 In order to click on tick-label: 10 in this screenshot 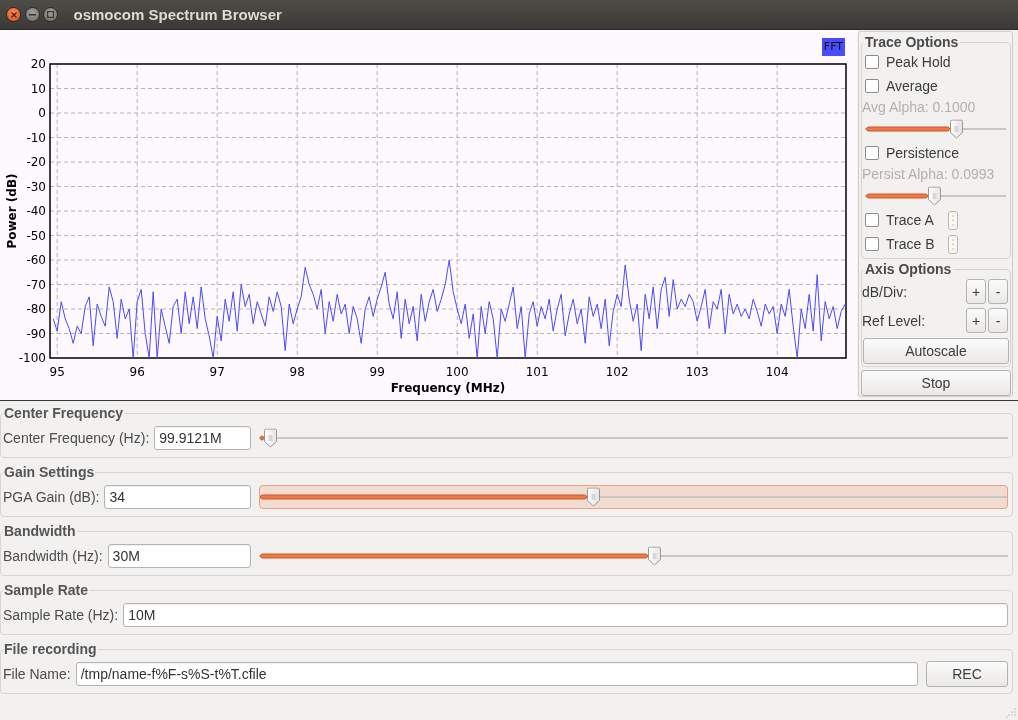, I will do `click(38, 88)`.